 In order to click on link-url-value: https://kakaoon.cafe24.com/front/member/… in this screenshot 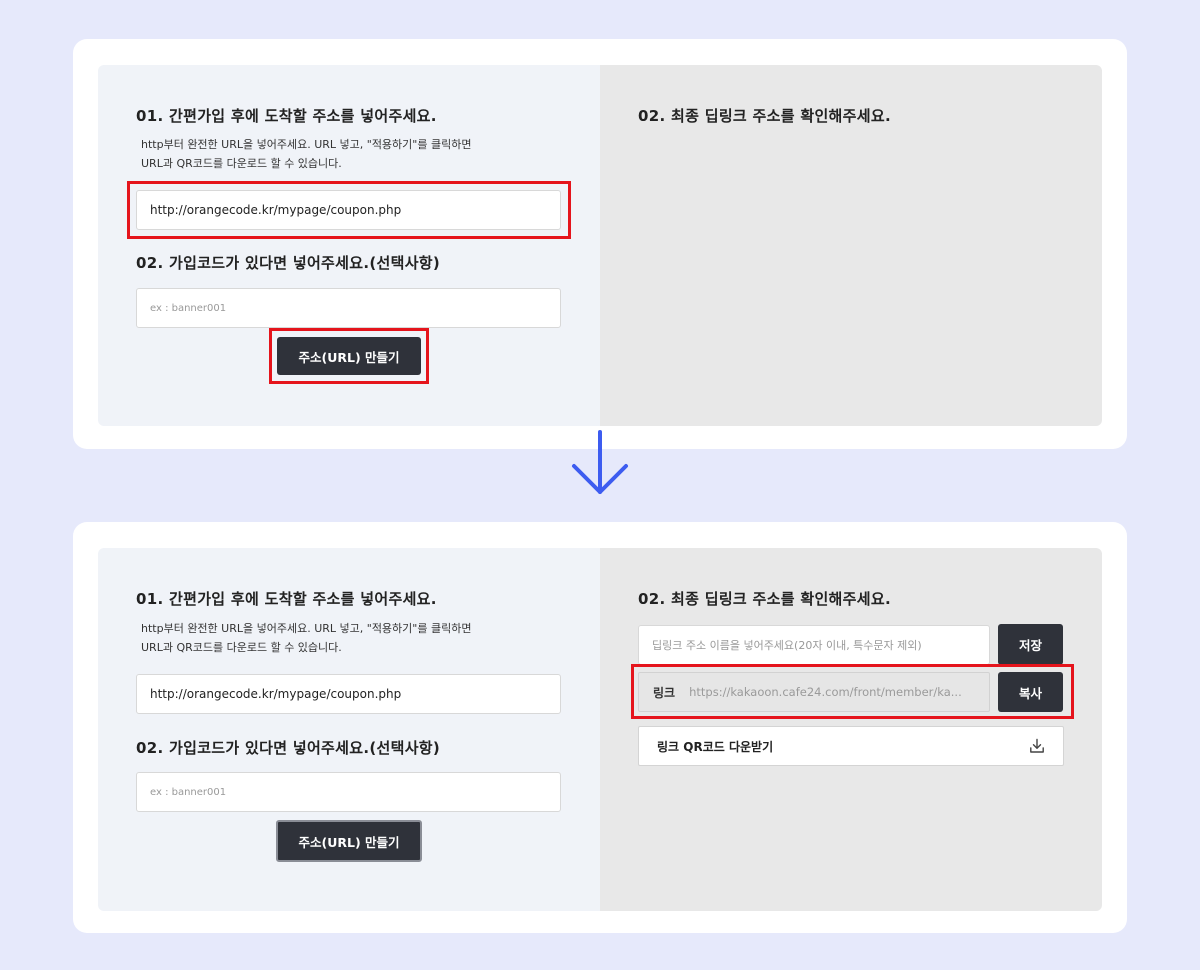, I will do `click(825, 692)`.